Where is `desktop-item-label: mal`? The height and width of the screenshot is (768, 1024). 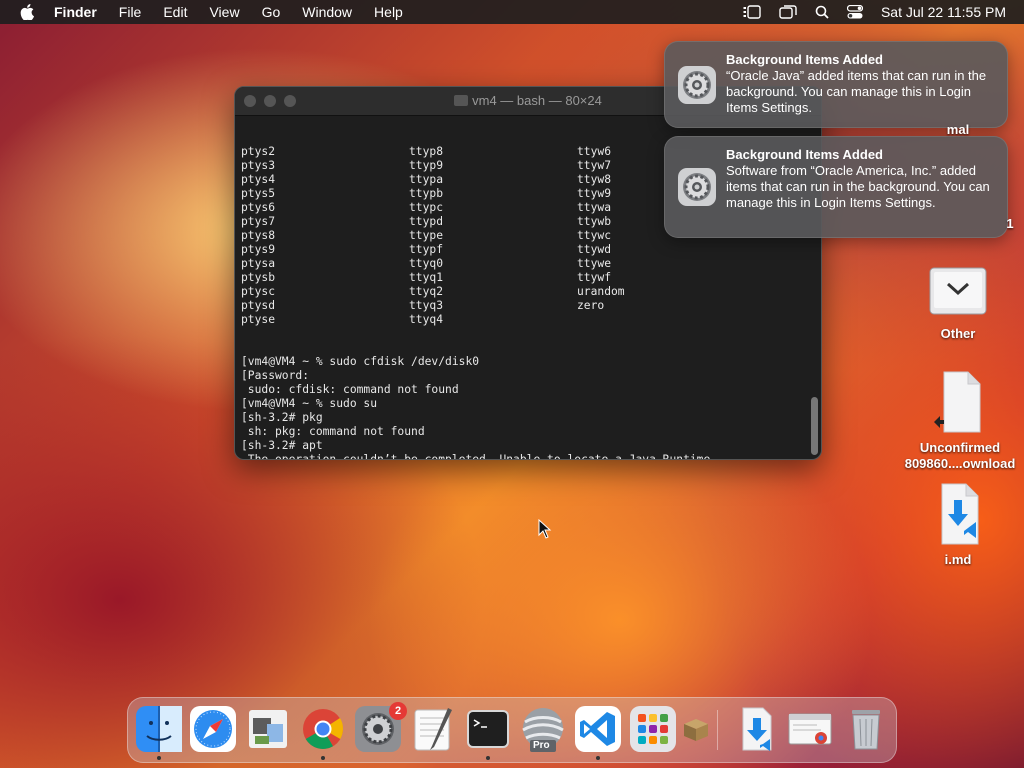 desktop-item-label: mal is located at coordinates (958, 129).